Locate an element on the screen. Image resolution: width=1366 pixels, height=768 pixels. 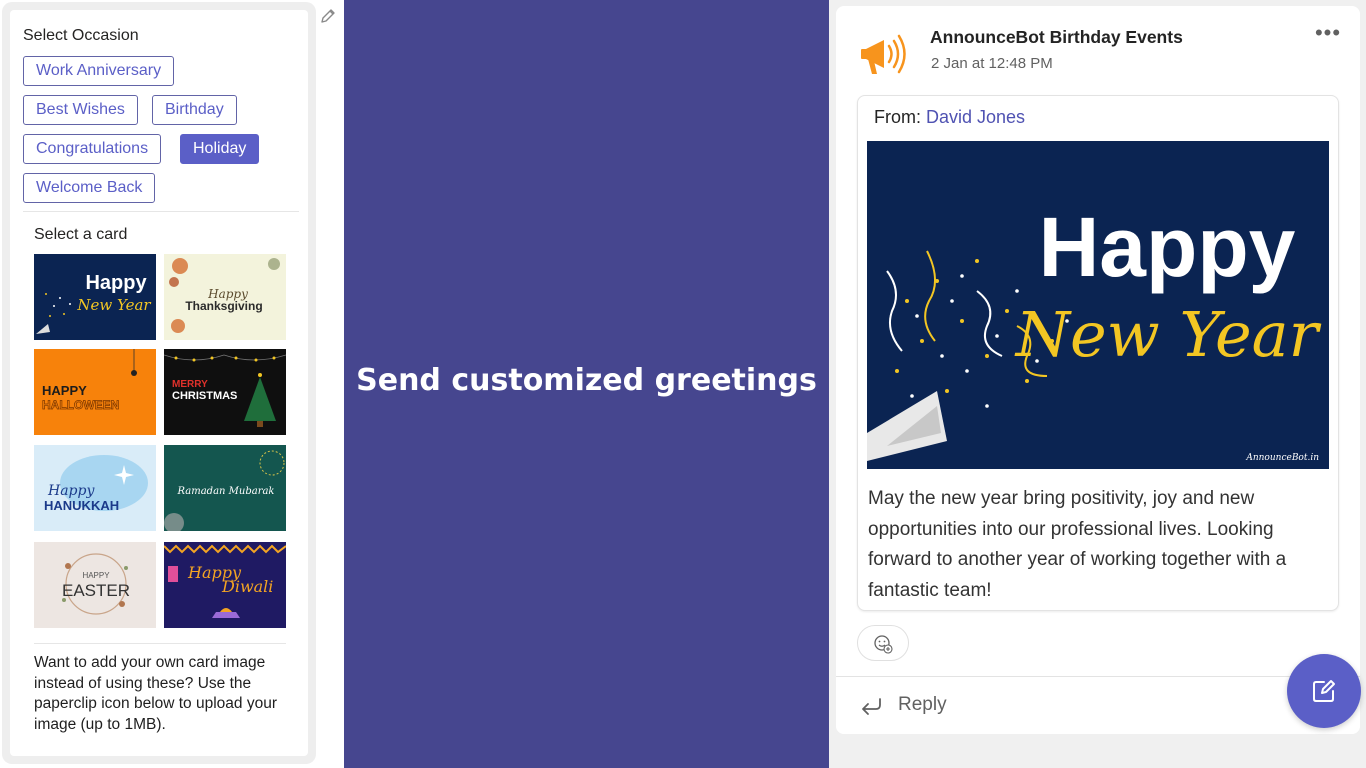
compose-icon is located at coordinates (1324, 691).